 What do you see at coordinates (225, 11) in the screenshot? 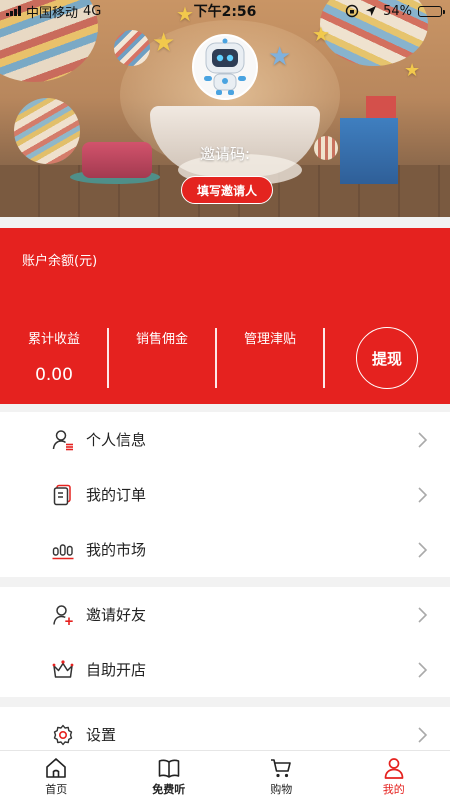
I see `status-bar: 中国移动 4G 下午2:56 54%` at bounding box center [225, 11].